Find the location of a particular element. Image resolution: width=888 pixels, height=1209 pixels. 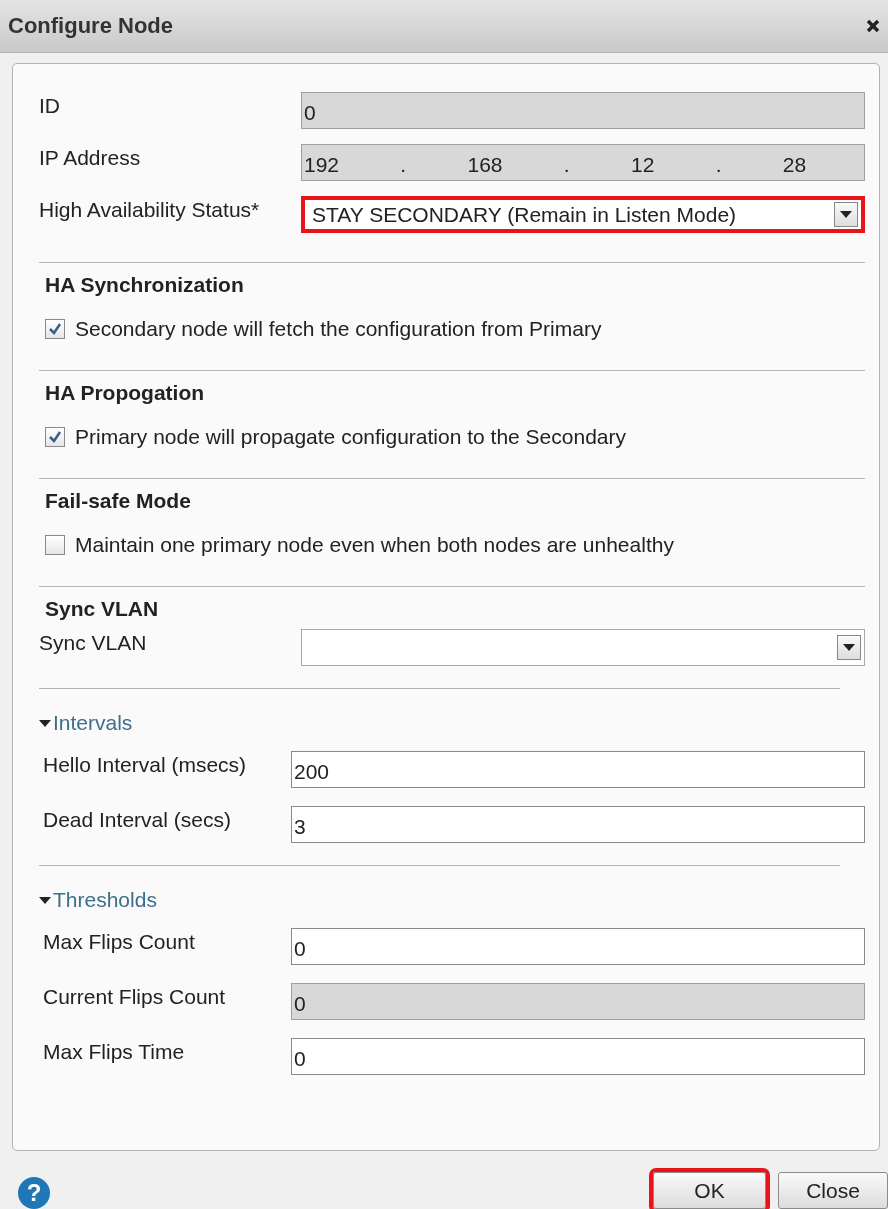

close-icon is located at coordinates (873, 26).